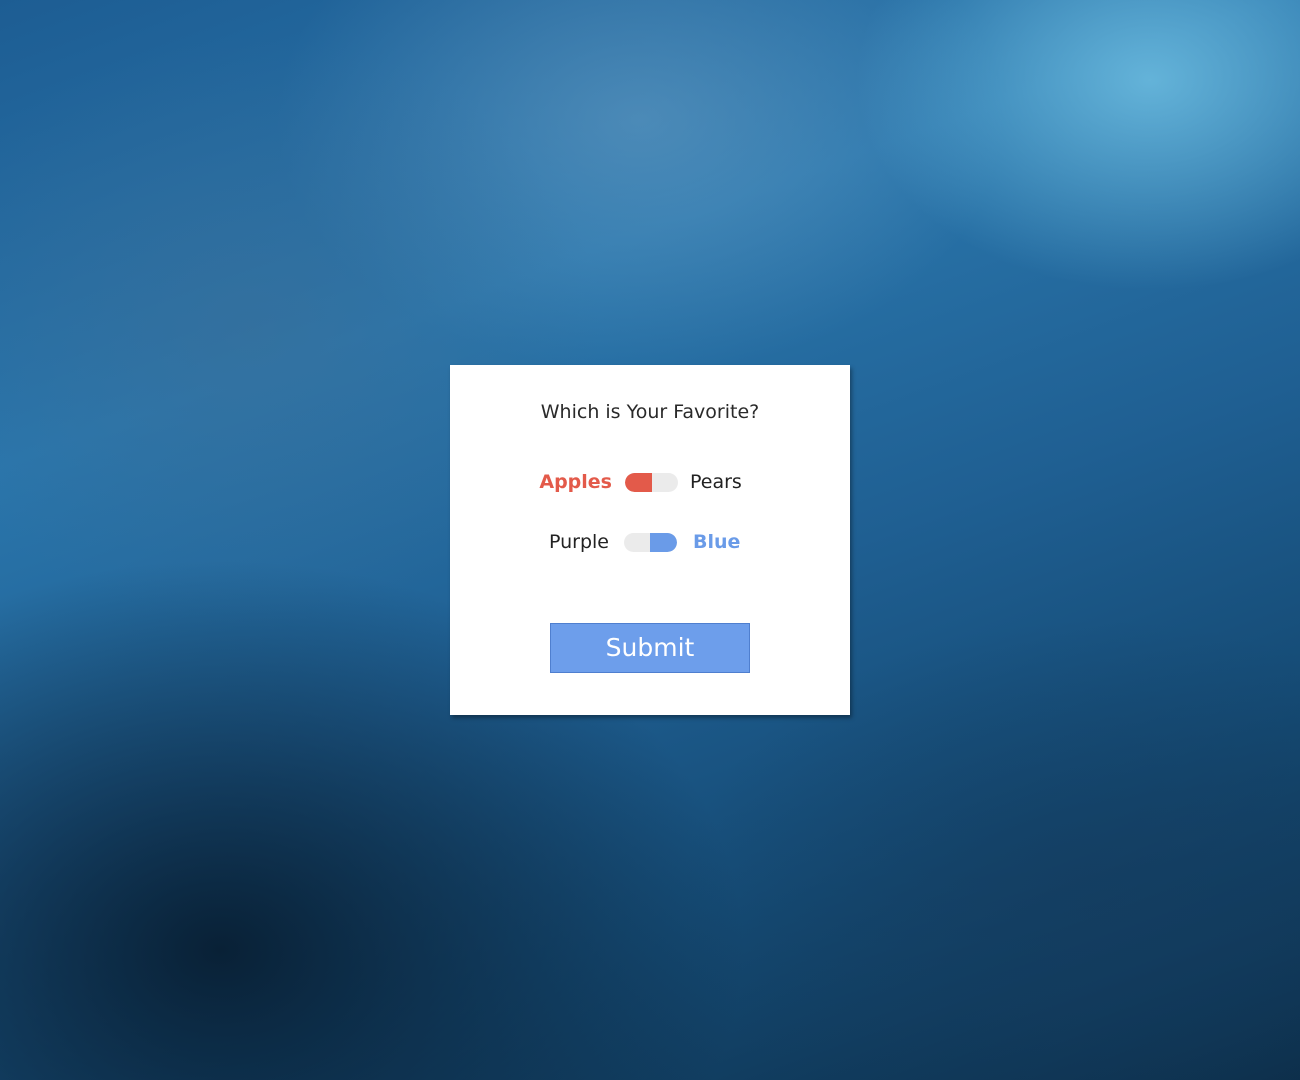  I want to click on dialog-title: Which is Your Favorite?, so click(650, 412).